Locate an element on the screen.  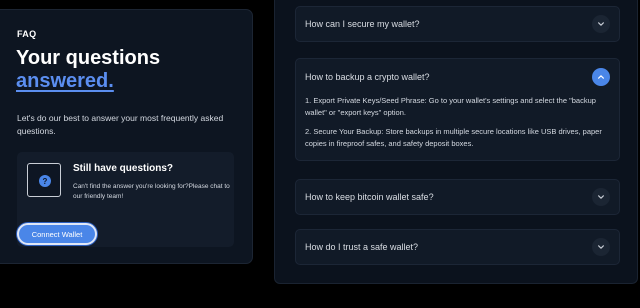
faq-item-secure-wallet: How can I secure my wallet? is located at coordinates (457, 24).